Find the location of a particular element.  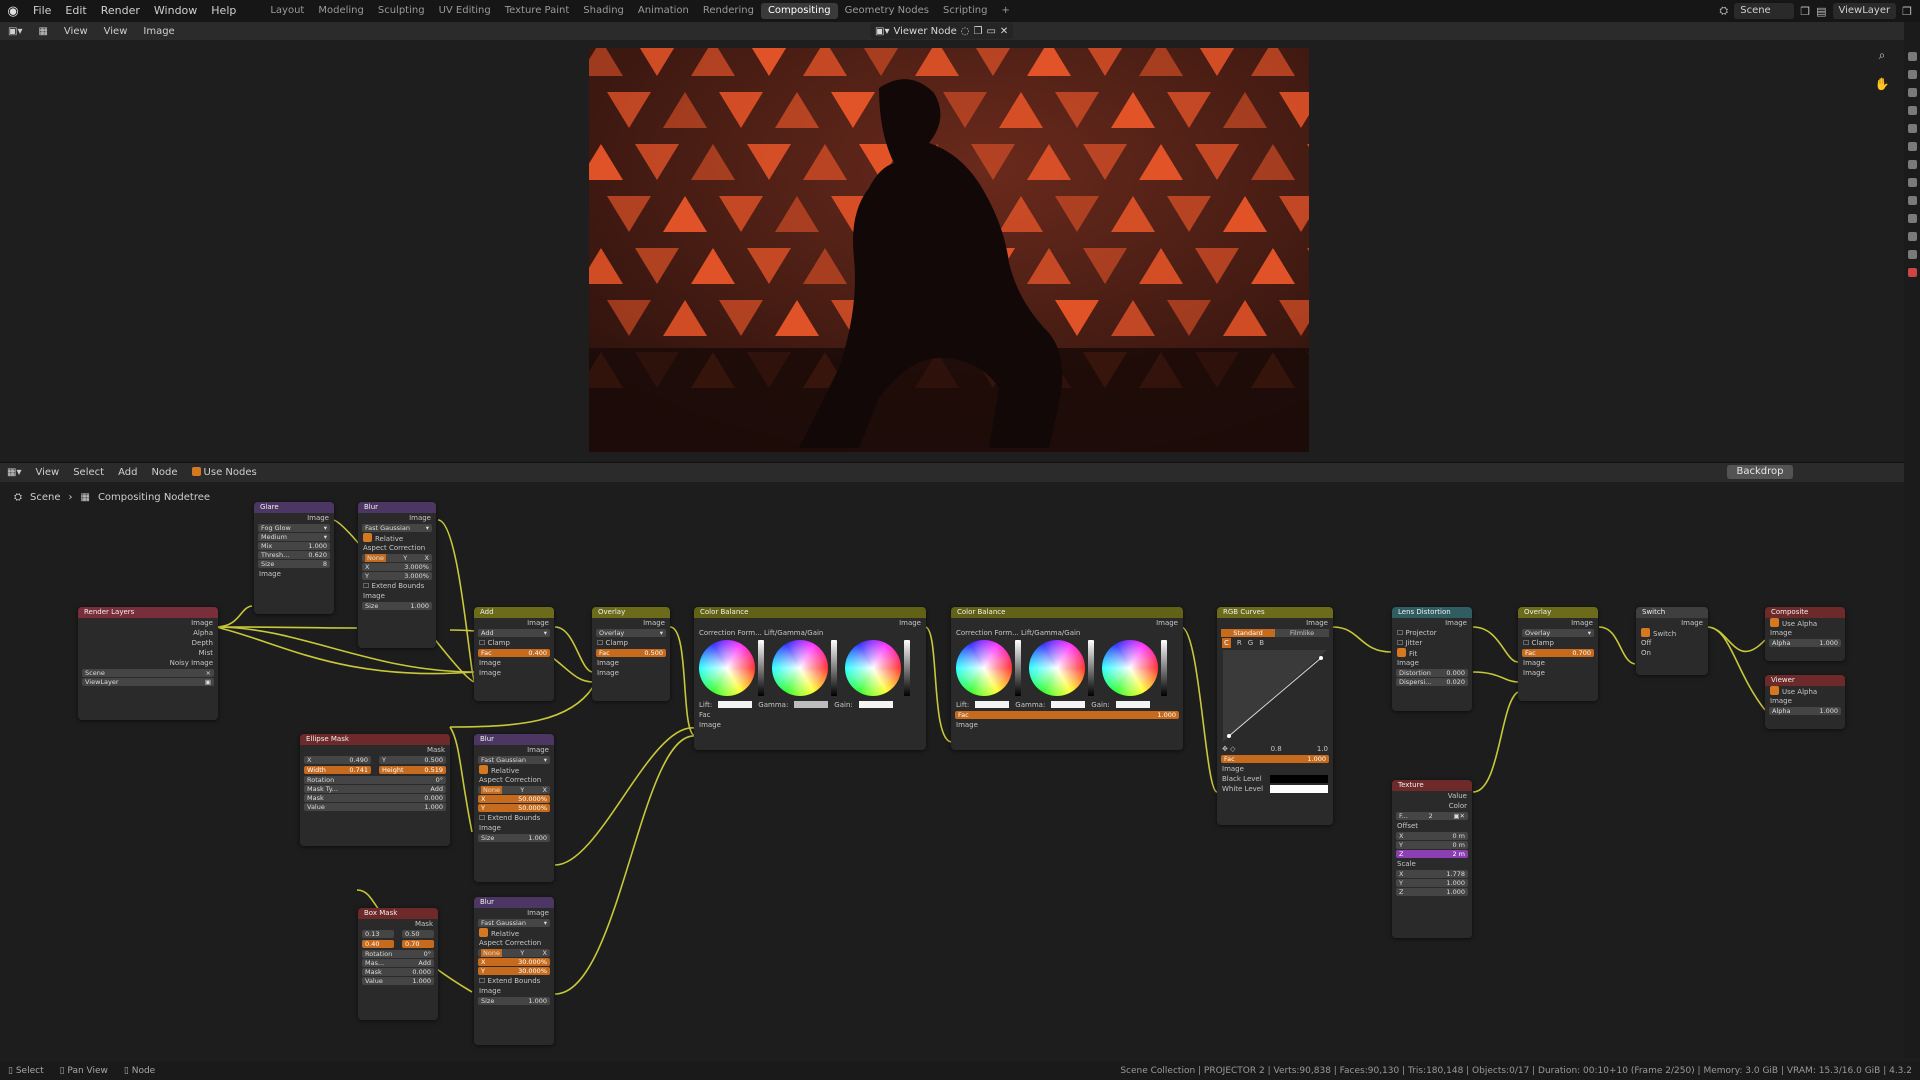

filmlike-button: Filmlike is located at coordinates (1302, 633).